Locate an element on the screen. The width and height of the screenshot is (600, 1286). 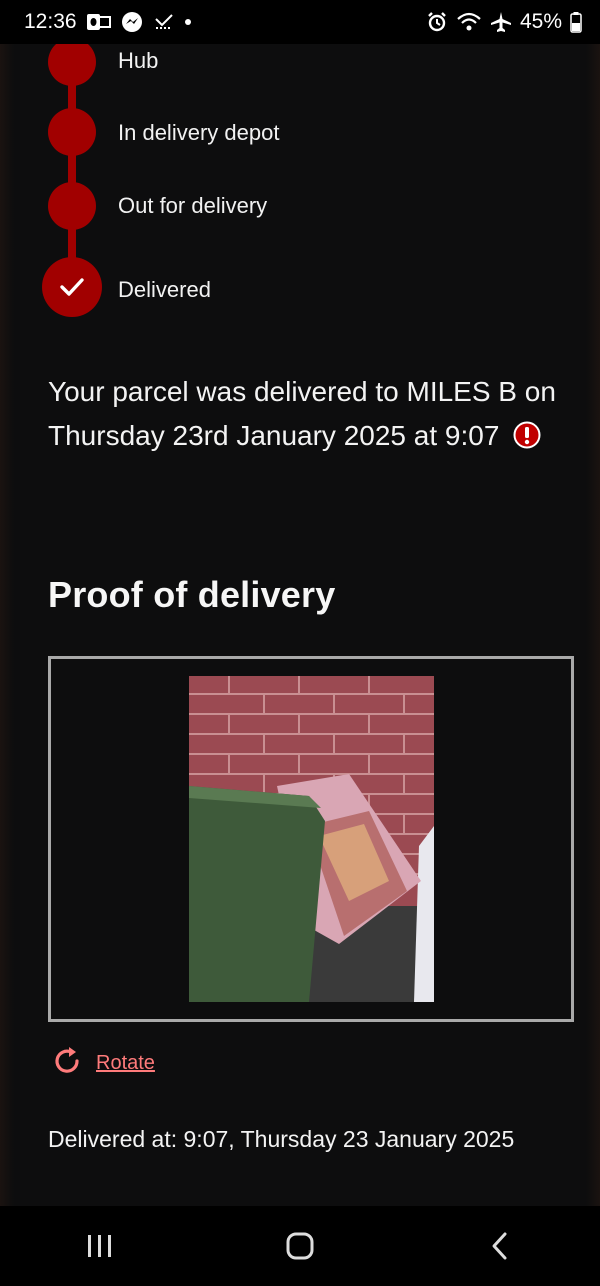
timeline-node-hub is located at coordinates (72, 65).